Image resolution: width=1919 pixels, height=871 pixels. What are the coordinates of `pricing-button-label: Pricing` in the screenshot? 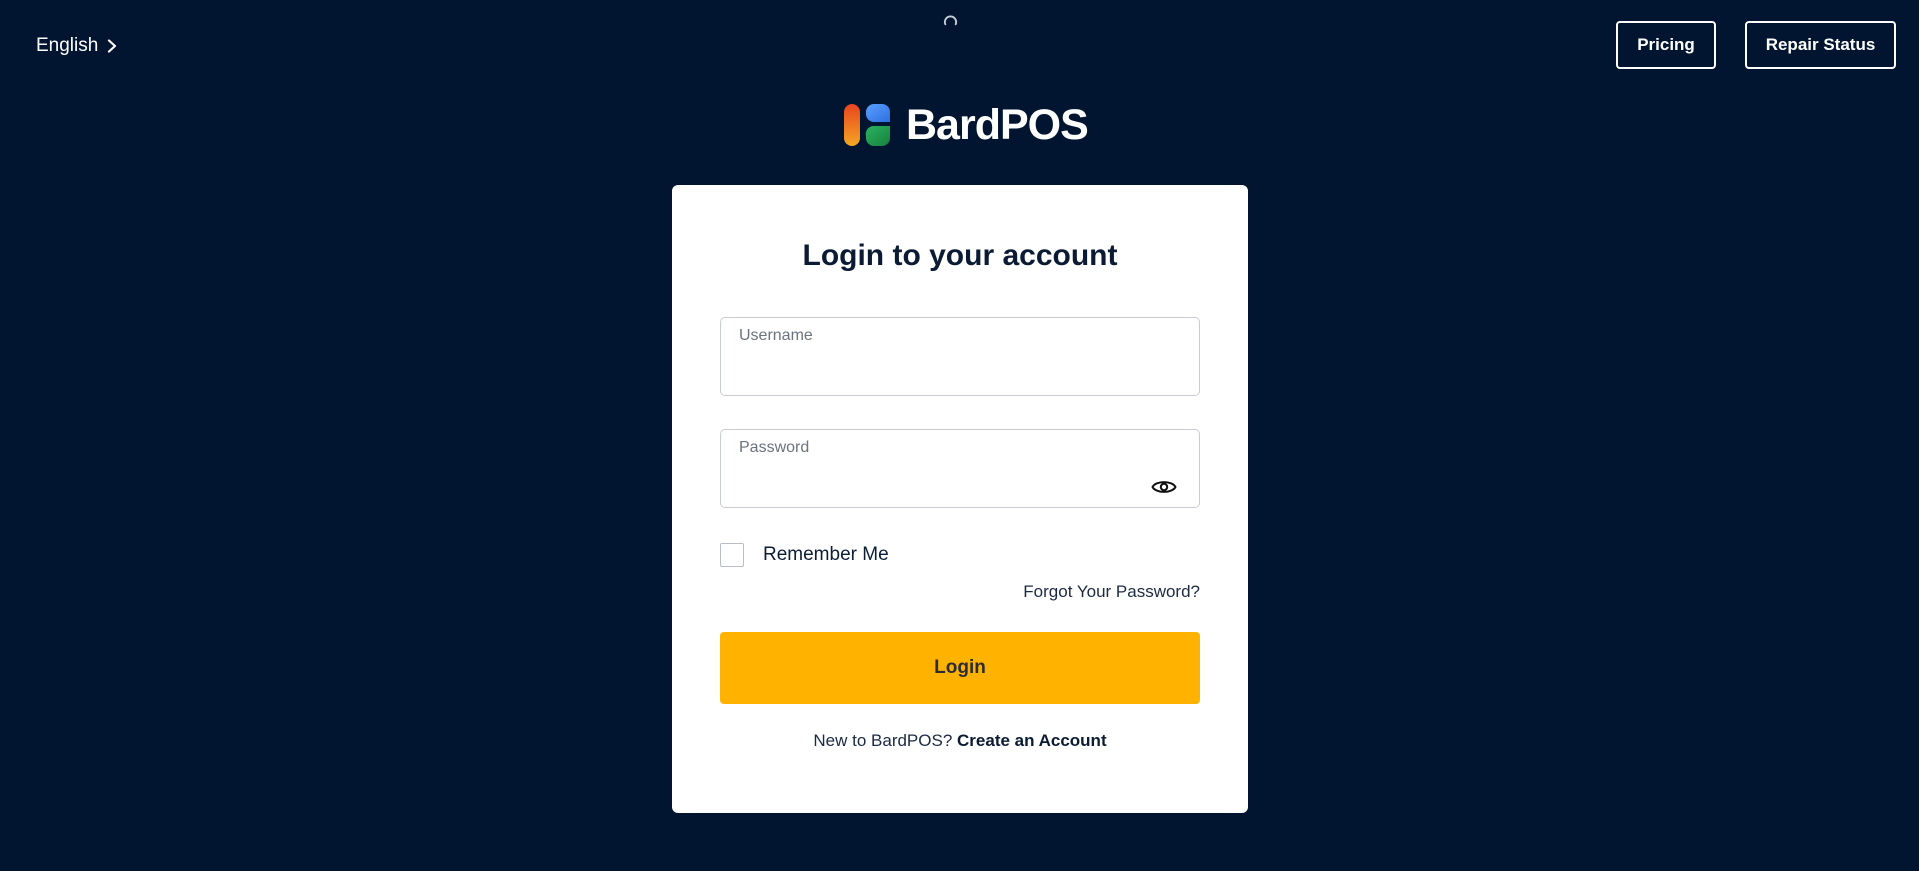 It's located at (1666, 44).